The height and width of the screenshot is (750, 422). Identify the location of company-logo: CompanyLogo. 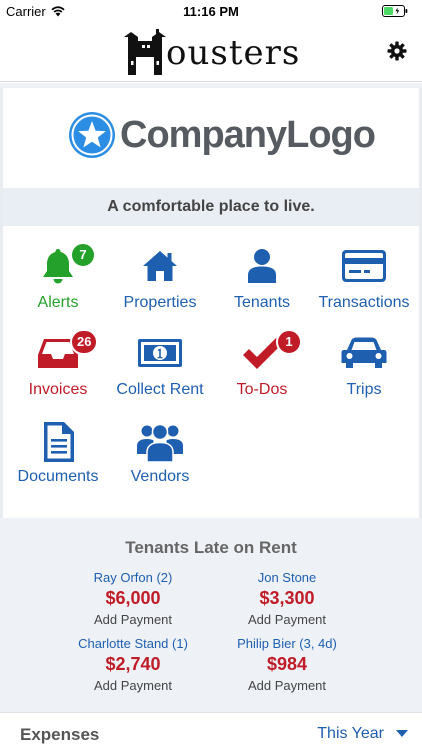
(222, 135).